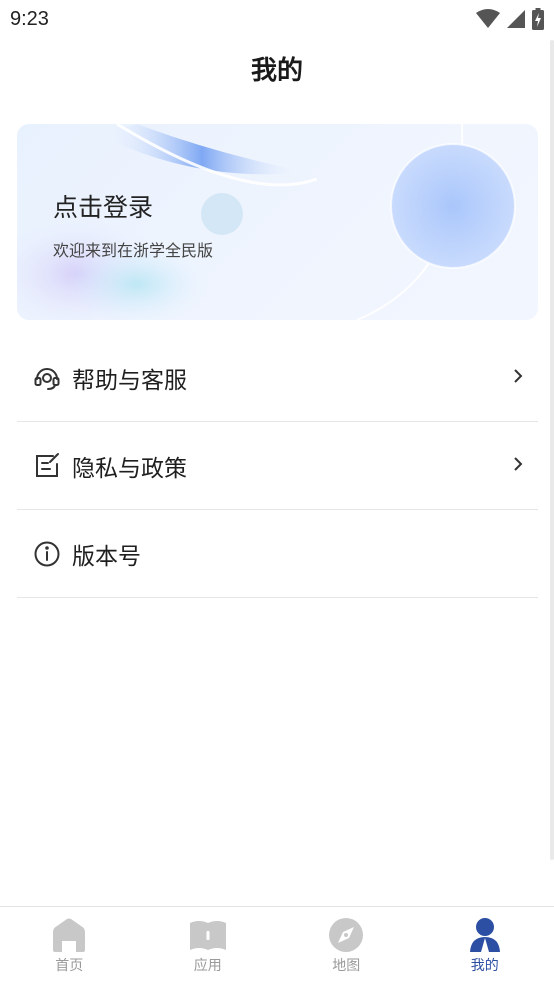 The image size is (554, 985). What do you see at coordinates (29, 19) in the screenshot?
I see `status-time: 9:23` at bounding box center [29, 19].